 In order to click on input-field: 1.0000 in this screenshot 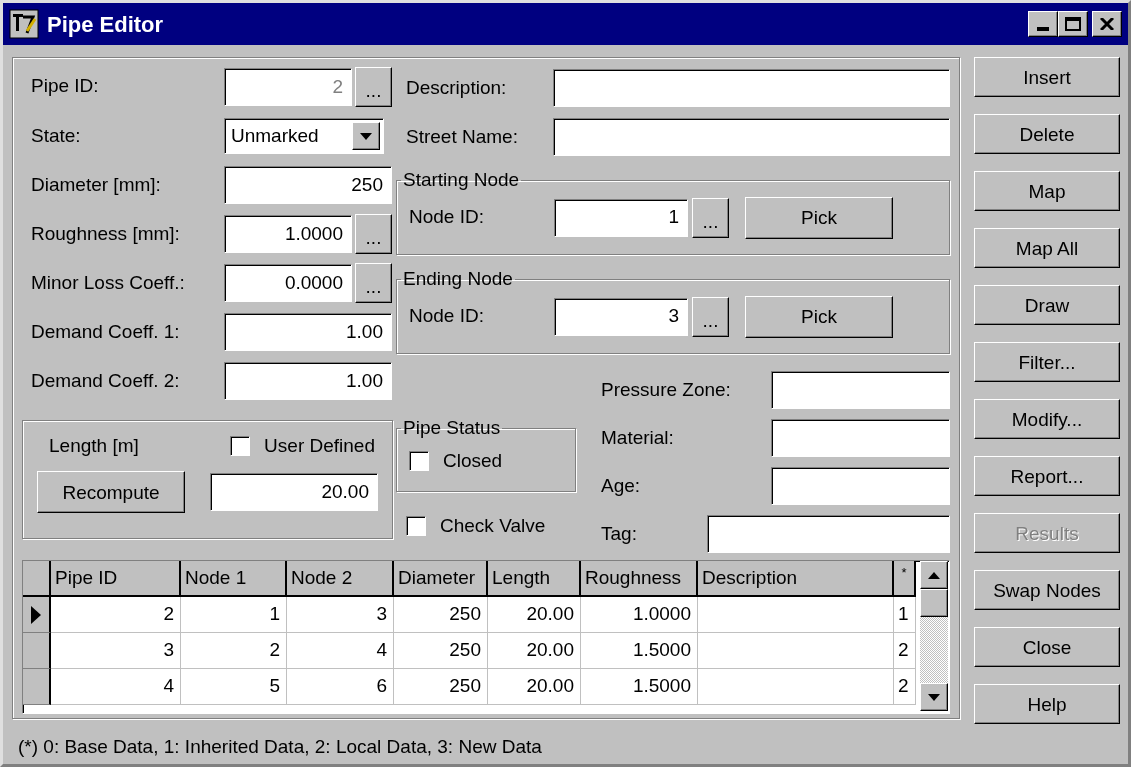, I will do `click(288, 234)`.